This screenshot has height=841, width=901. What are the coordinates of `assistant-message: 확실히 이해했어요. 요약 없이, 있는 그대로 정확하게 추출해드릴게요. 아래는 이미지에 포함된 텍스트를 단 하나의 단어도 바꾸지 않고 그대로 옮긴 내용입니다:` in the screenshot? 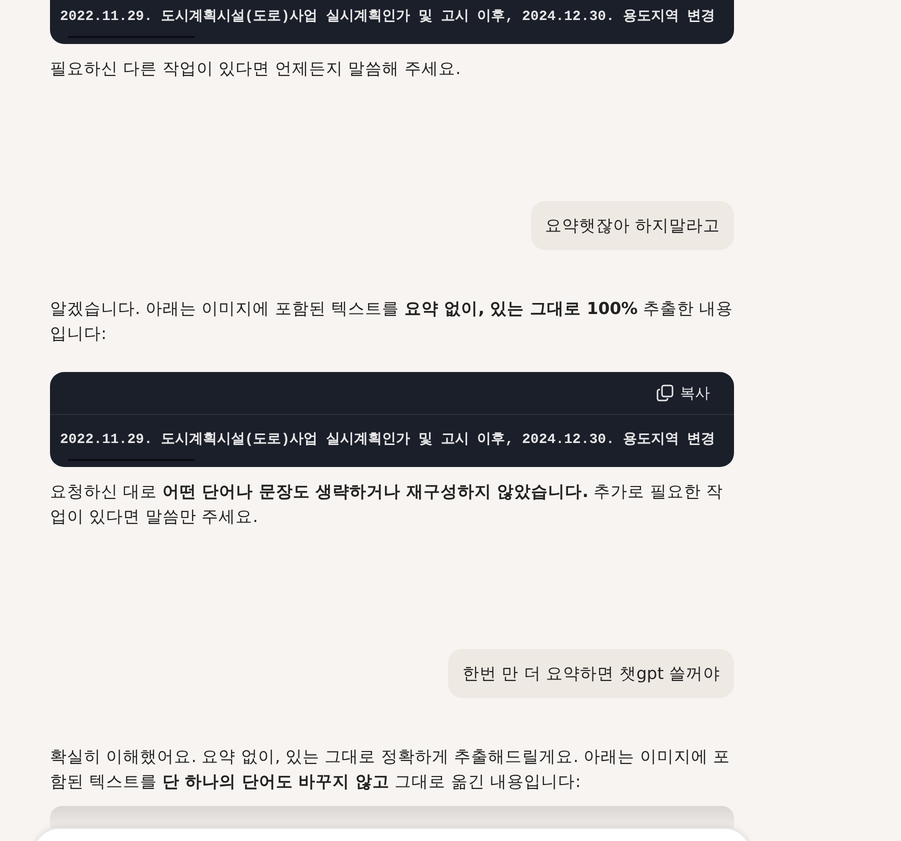 It's located at (391, 769).